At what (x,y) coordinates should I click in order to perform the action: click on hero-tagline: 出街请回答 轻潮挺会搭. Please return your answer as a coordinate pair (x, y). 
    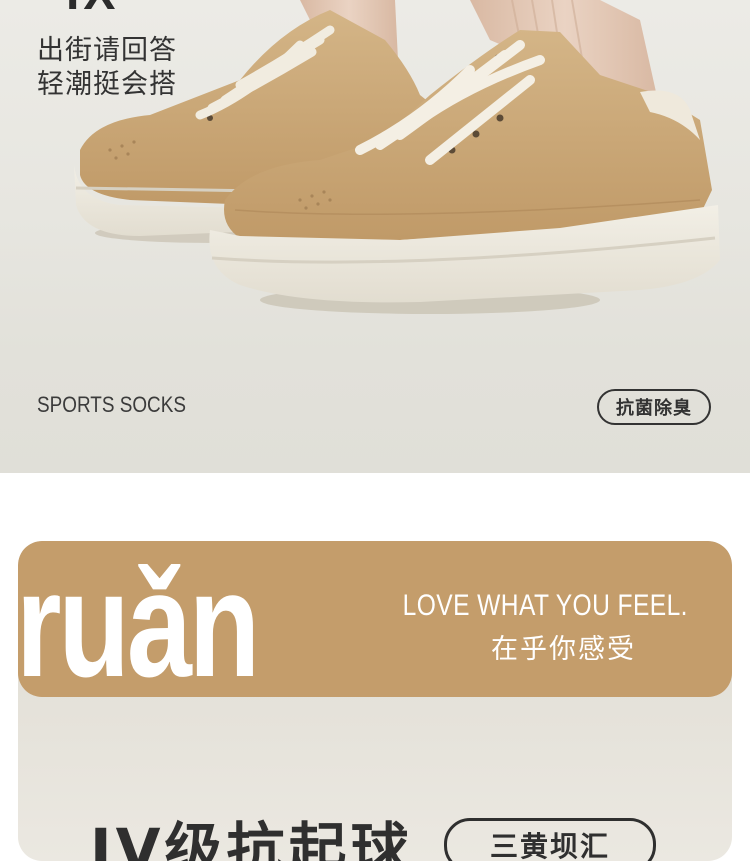
    Looking at the image, I should click on (107, 68).